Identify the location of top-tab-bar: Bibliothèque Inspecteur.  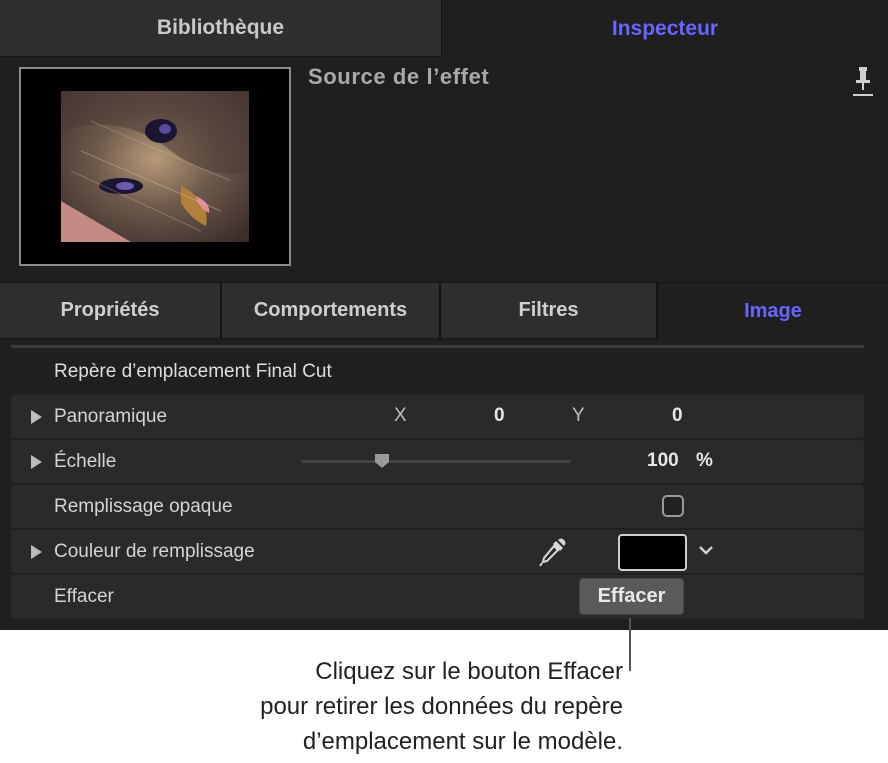
(444, 28).